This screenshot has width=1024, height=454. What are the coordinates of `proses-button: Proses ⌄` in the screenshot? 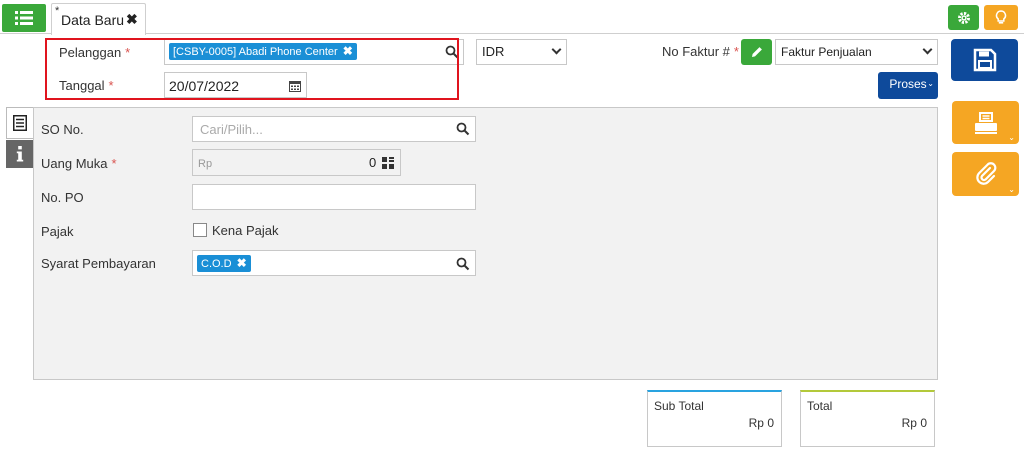 It's located at (908, 85).